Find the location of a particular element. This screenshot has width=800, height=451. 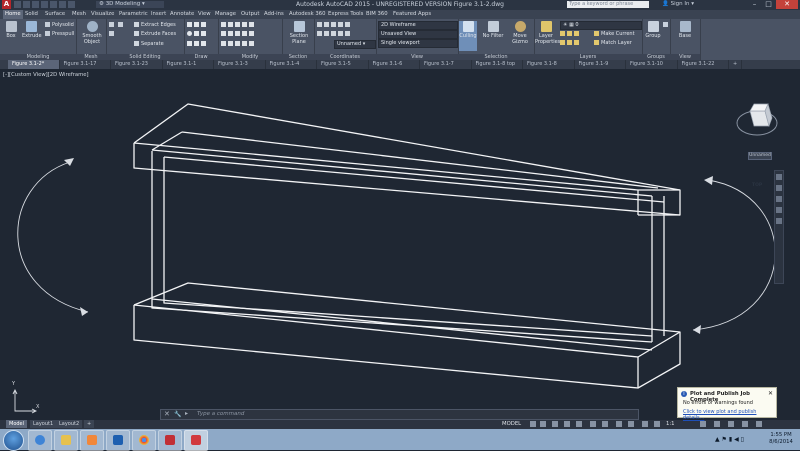

smooth-object-button: Smooth Object is located at coordinates (92, 33).